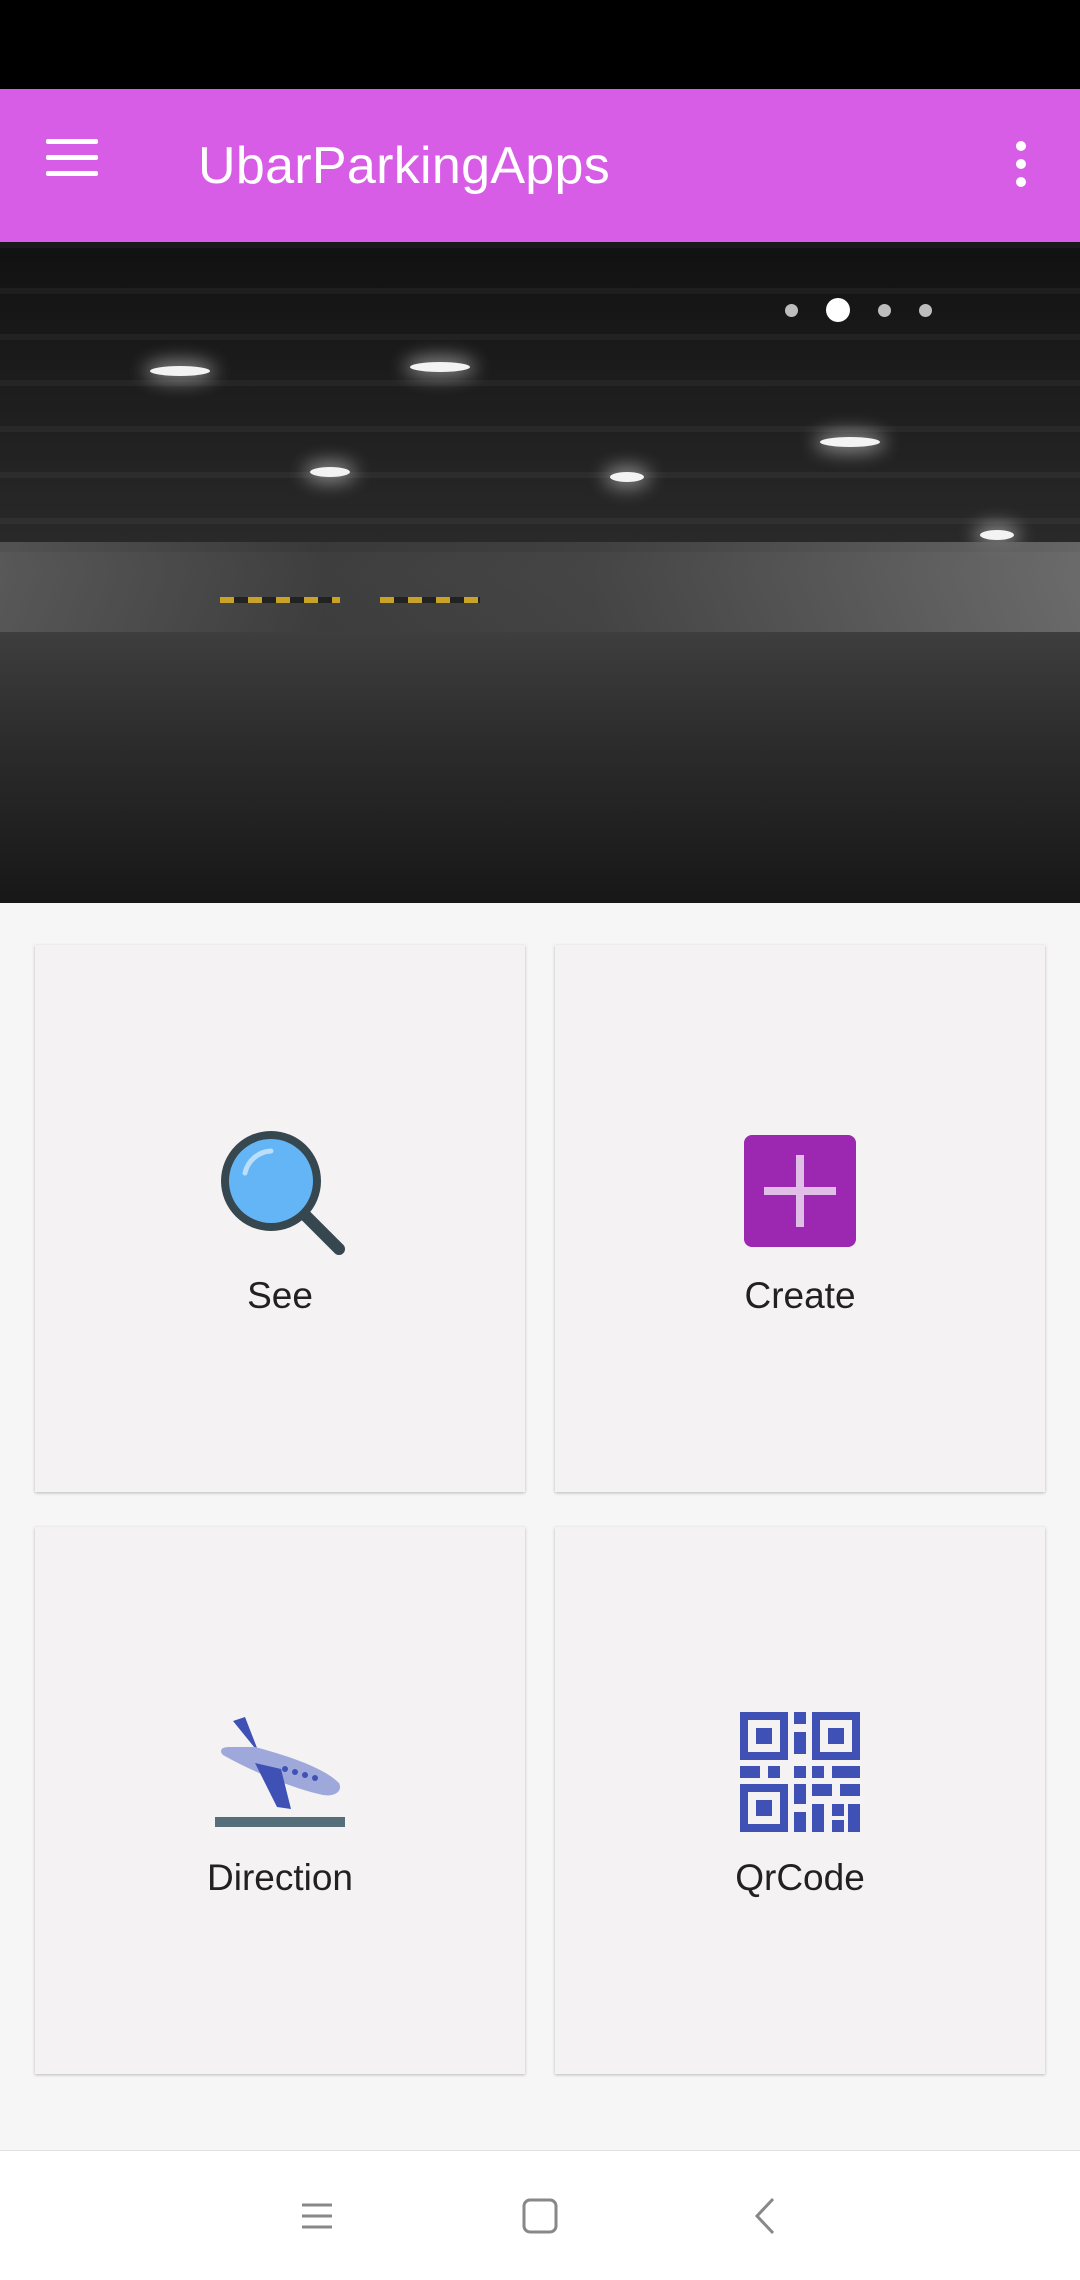  I want to click on app-title: UbarParkingApps, so click(404, 166).